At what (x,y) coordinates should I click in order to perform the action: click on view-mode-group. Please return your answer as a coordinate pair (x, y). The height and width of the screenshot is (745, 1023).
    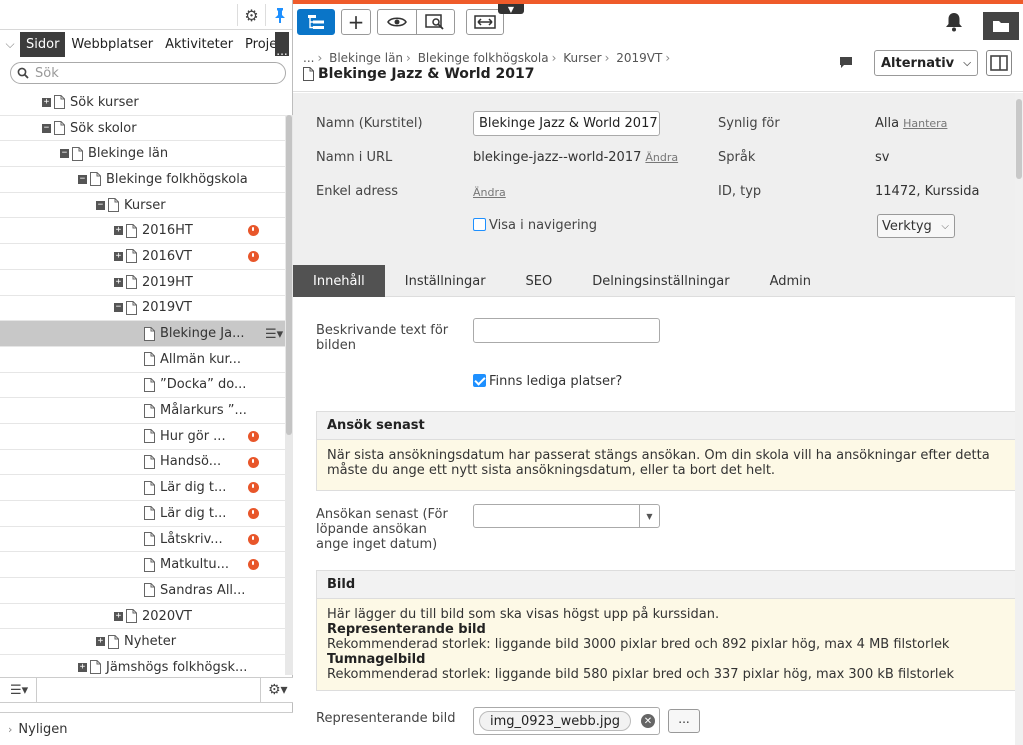
    Looking at the image, I should click on (416, 22).